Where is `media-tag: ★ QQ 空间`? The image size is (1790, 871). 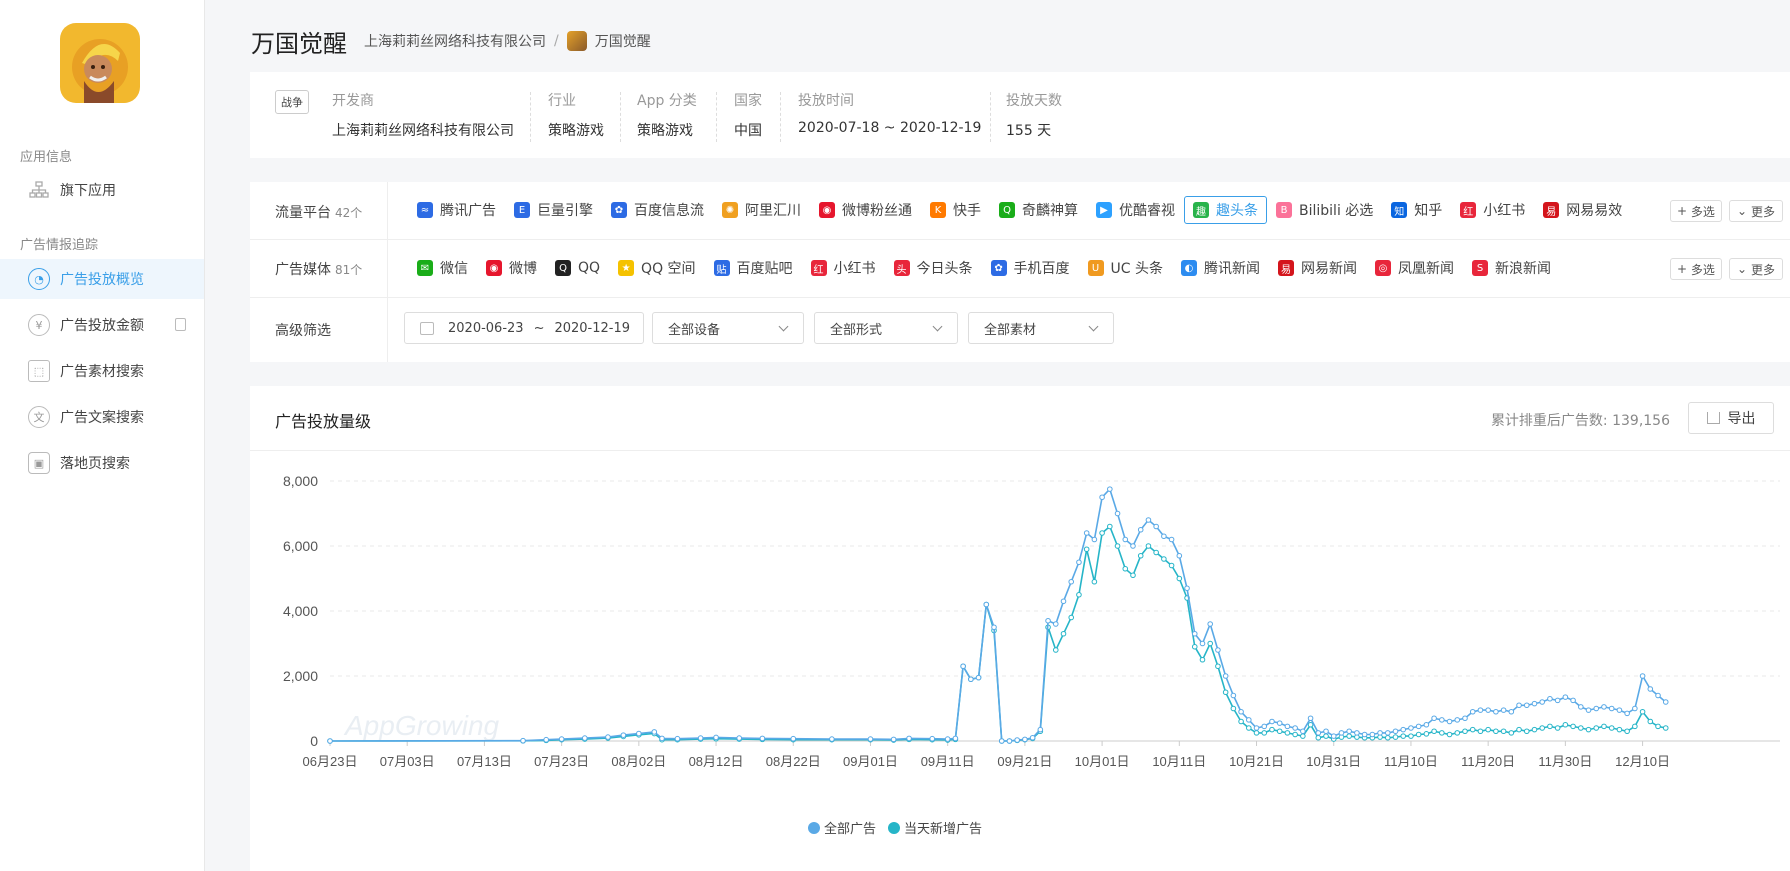 media-tag: ★ QQ 空间 is located at coordinates (657, 268).